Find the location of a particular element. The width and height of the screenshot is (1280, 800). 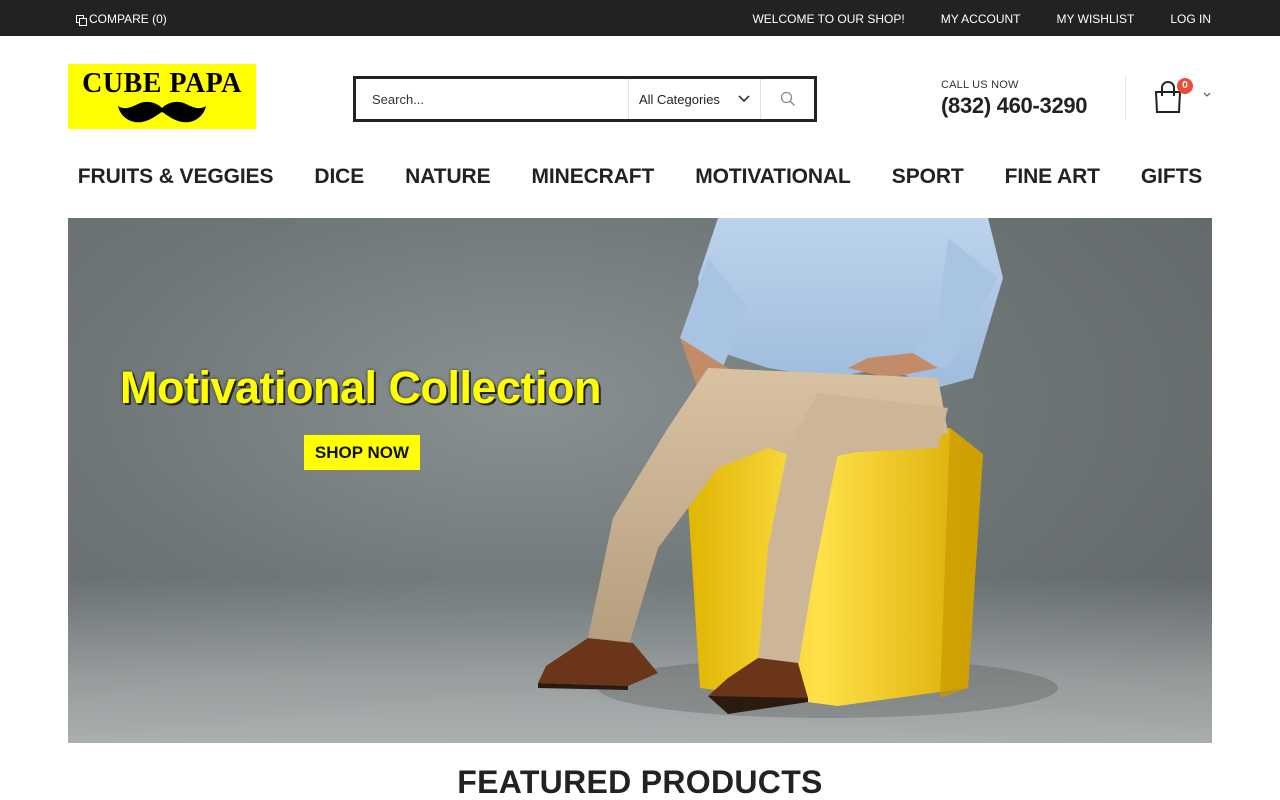

featured-products-heading: FEATURED PRODUCTS is located at coordinates (640, 782).